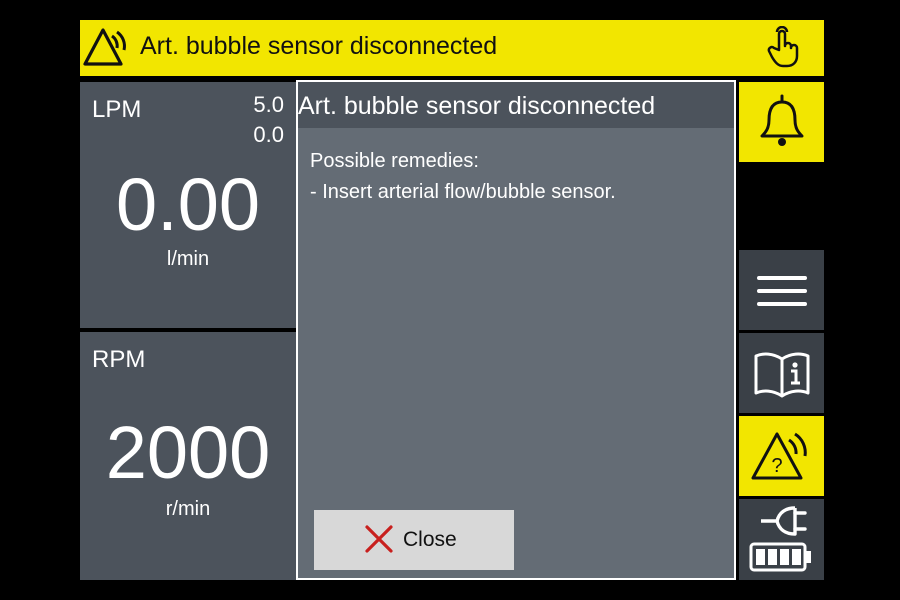 The width and height of the screenshot is (900, 600). I want to click on alarm-bell-button, so click(781, 122).